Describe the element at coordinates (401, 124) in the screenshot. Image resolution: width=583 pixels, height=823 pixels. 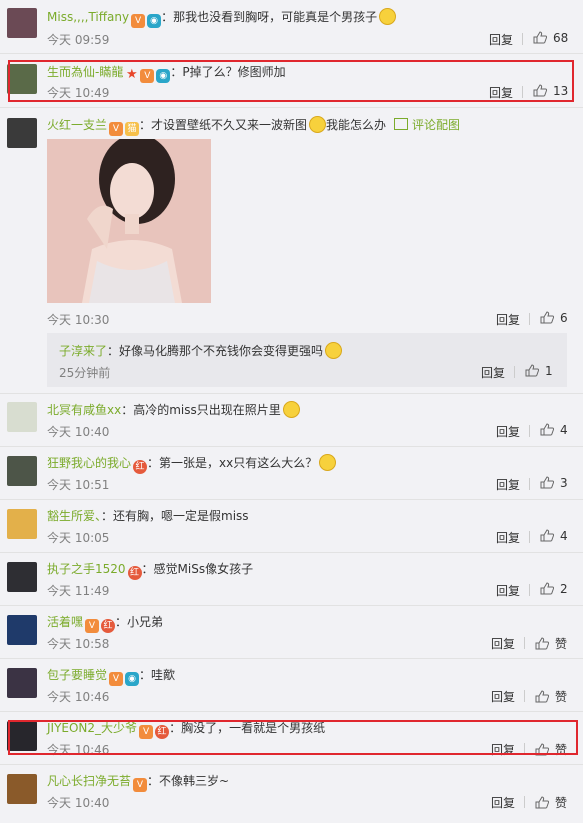
I see `image-icon` at that location.